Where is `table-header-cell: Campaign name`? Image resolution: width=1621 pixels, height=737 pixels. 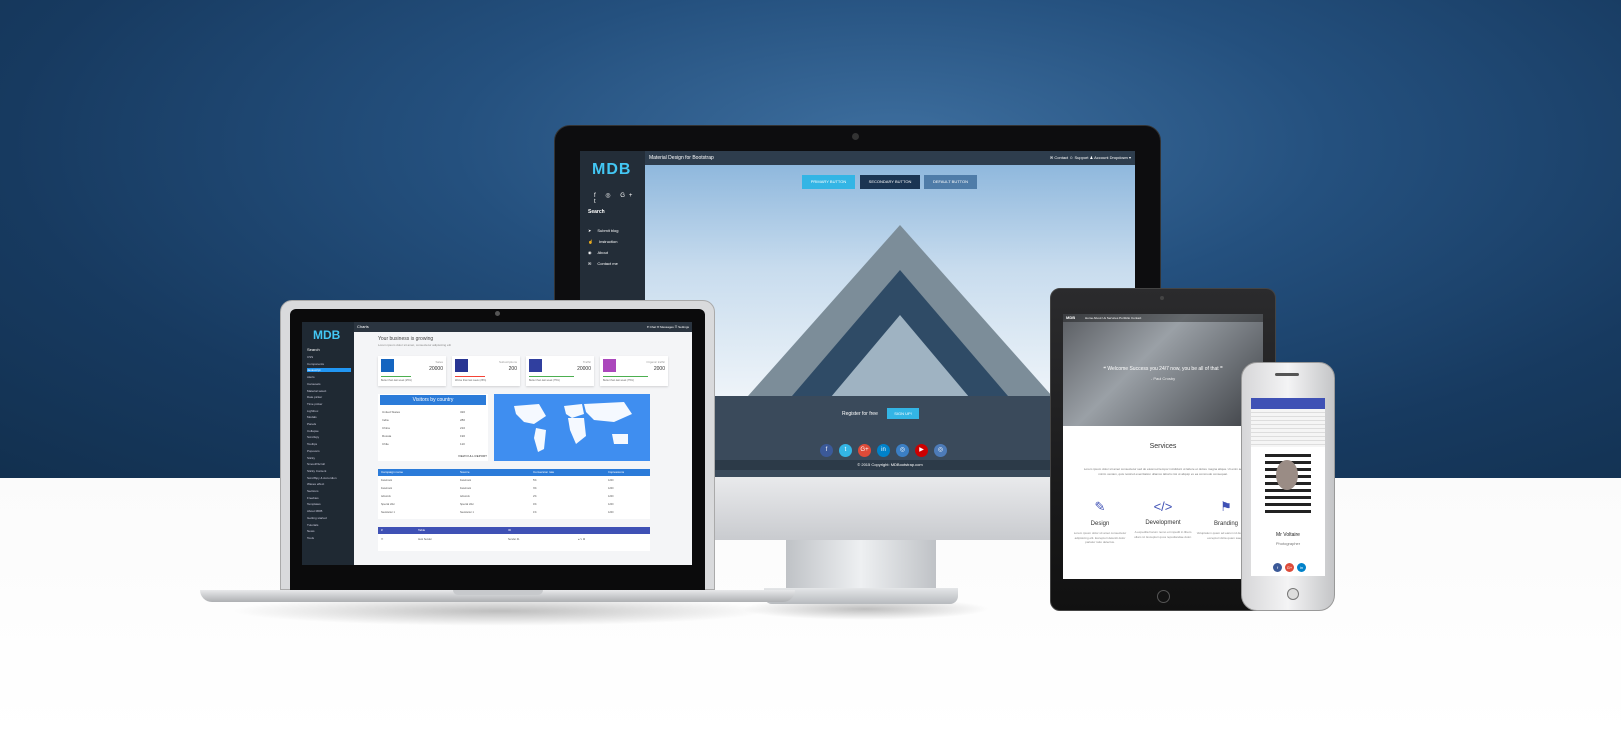 table-header-cell: Campaign name is located at coordinates (392, 472).